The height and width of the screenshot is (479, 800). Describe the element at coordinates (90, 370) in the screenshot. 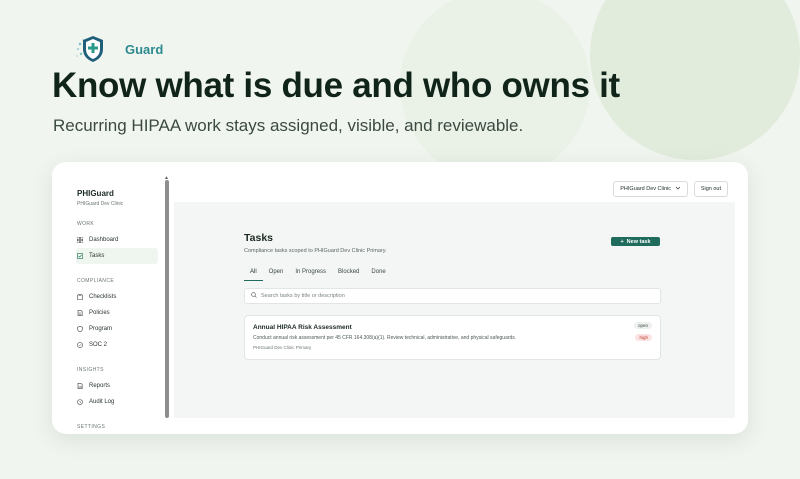

I see `sidebar-section-insights: INSIGHTS` at that location.